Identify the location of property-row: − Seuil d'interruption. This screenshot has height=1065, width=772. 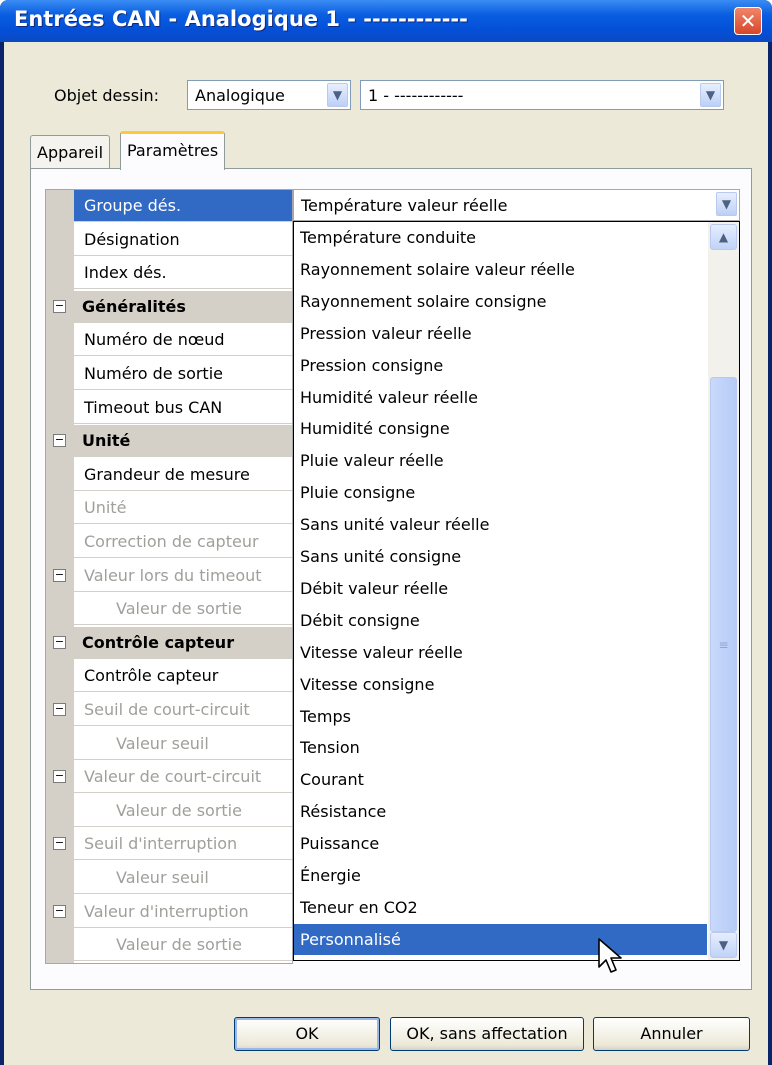
(169, 844).